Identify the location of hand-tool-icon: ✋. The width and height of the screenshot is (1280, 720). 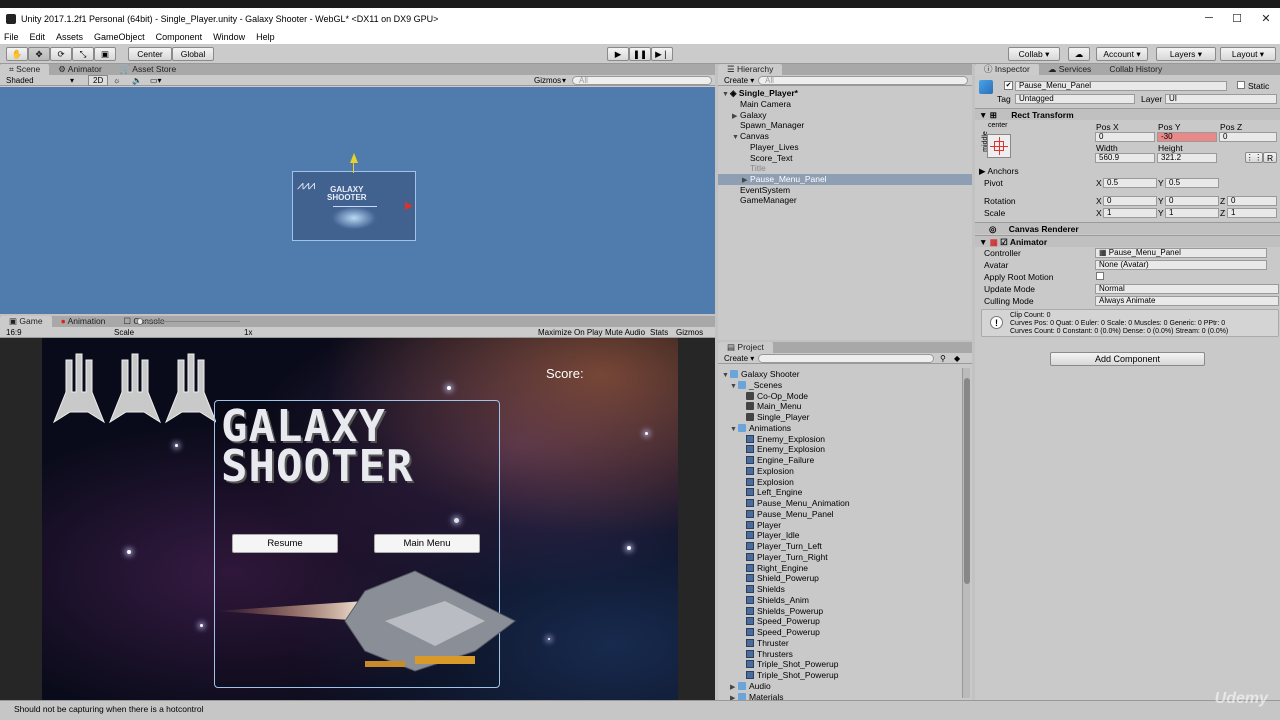
(17, 54).